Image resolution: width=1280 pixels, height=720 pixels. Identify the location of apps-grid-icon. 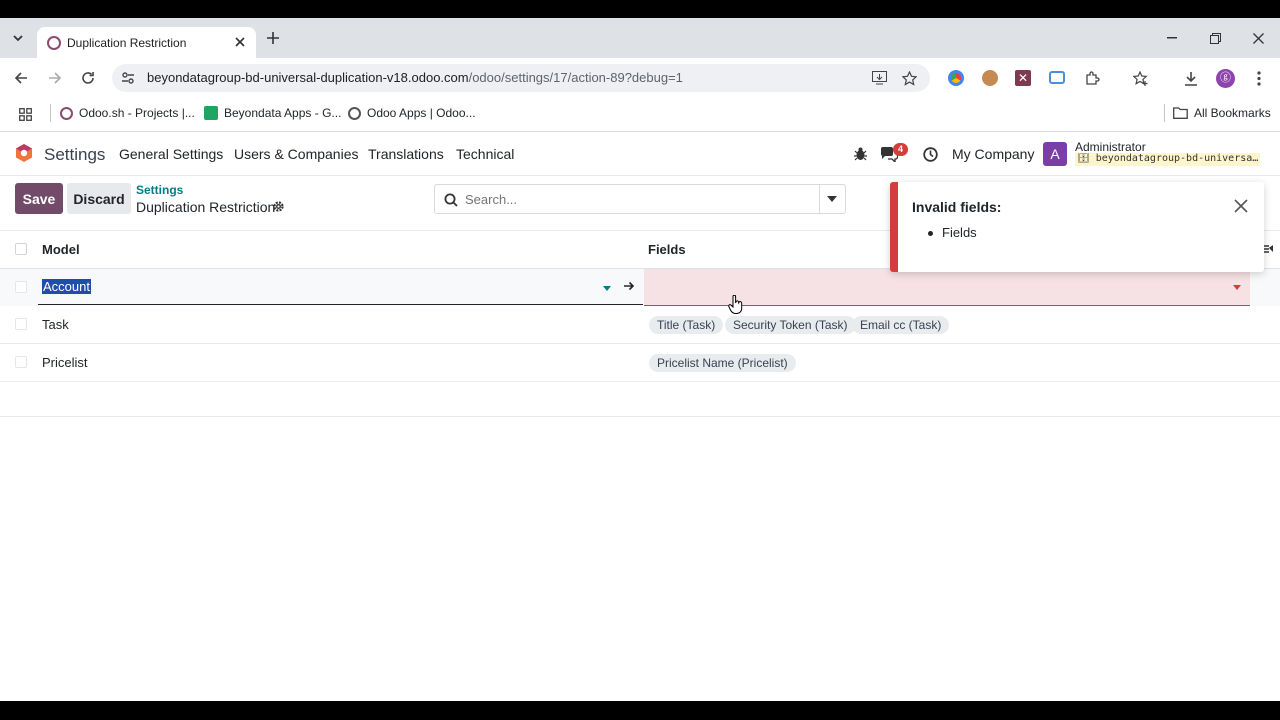
(25, 114).